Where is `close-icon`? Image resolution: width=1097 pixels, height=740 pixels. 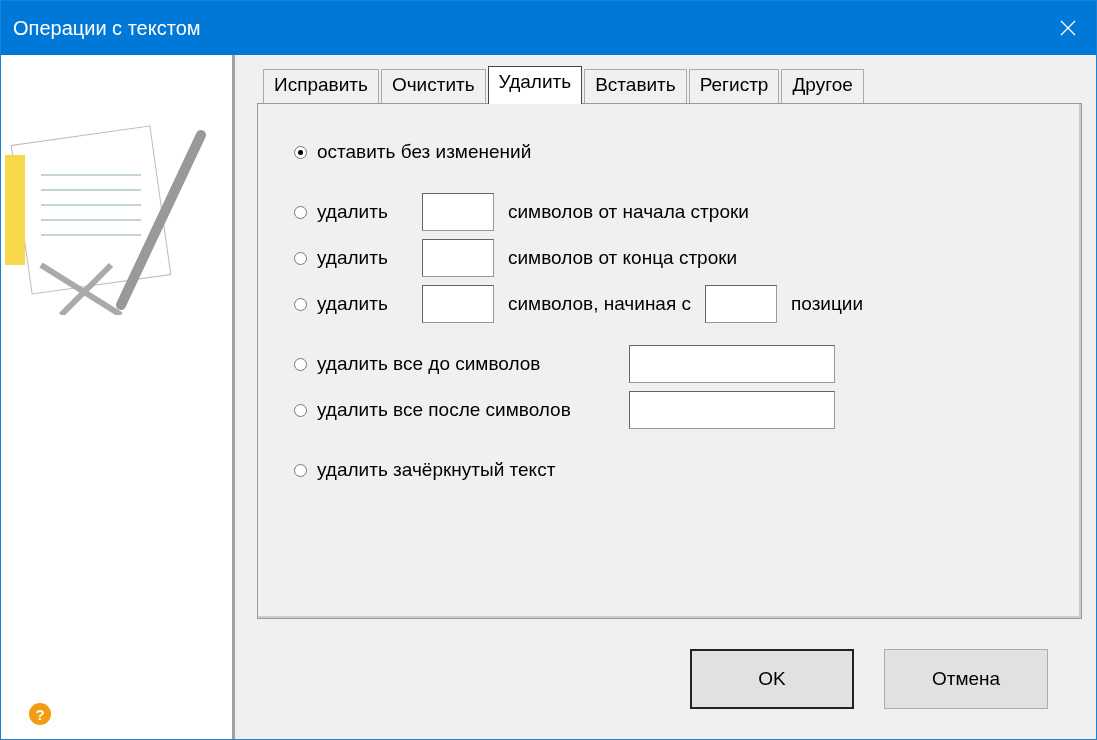
close-icon is located at coordinates (1068, 28).